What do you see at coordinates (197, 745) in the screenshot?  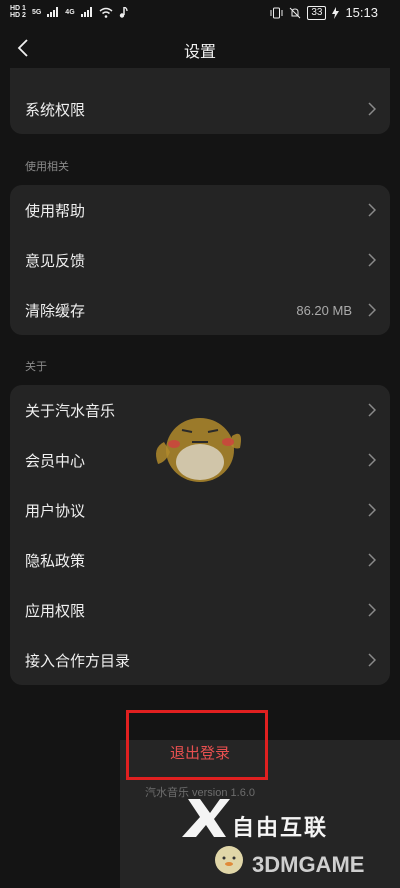 I see `highlight-box` at bounding box center [197, 745].